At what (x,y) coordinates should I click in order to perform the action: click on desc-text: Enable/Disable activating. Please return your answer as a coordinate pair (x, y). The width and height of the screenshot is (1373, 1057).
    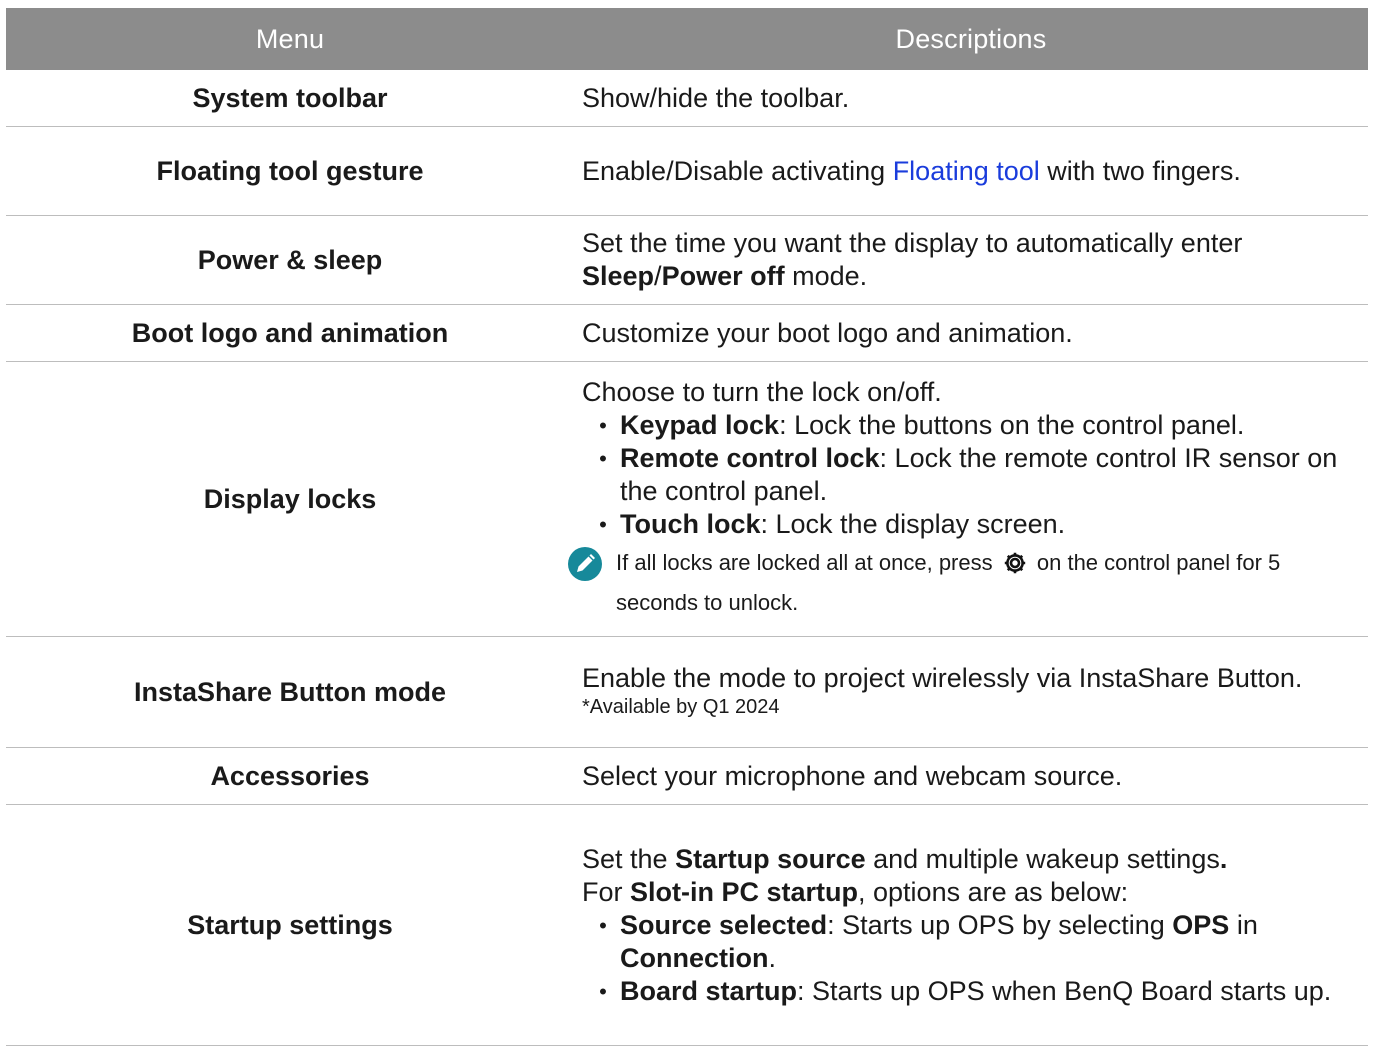
    Looking at the image, I should click on (737, 170).